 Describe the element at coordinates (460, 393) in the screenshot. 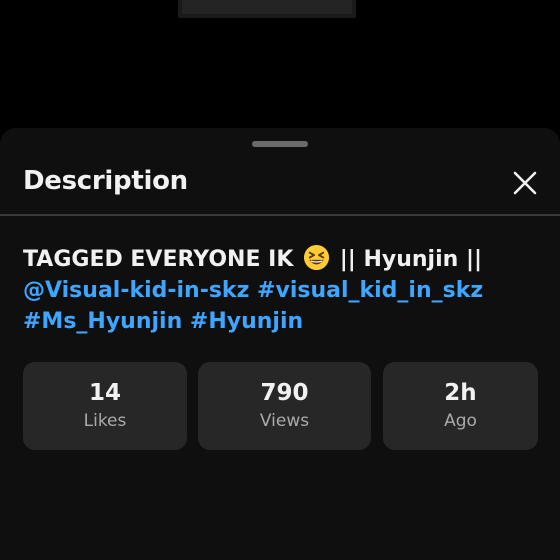

I see `age-value: 2h` at that location.